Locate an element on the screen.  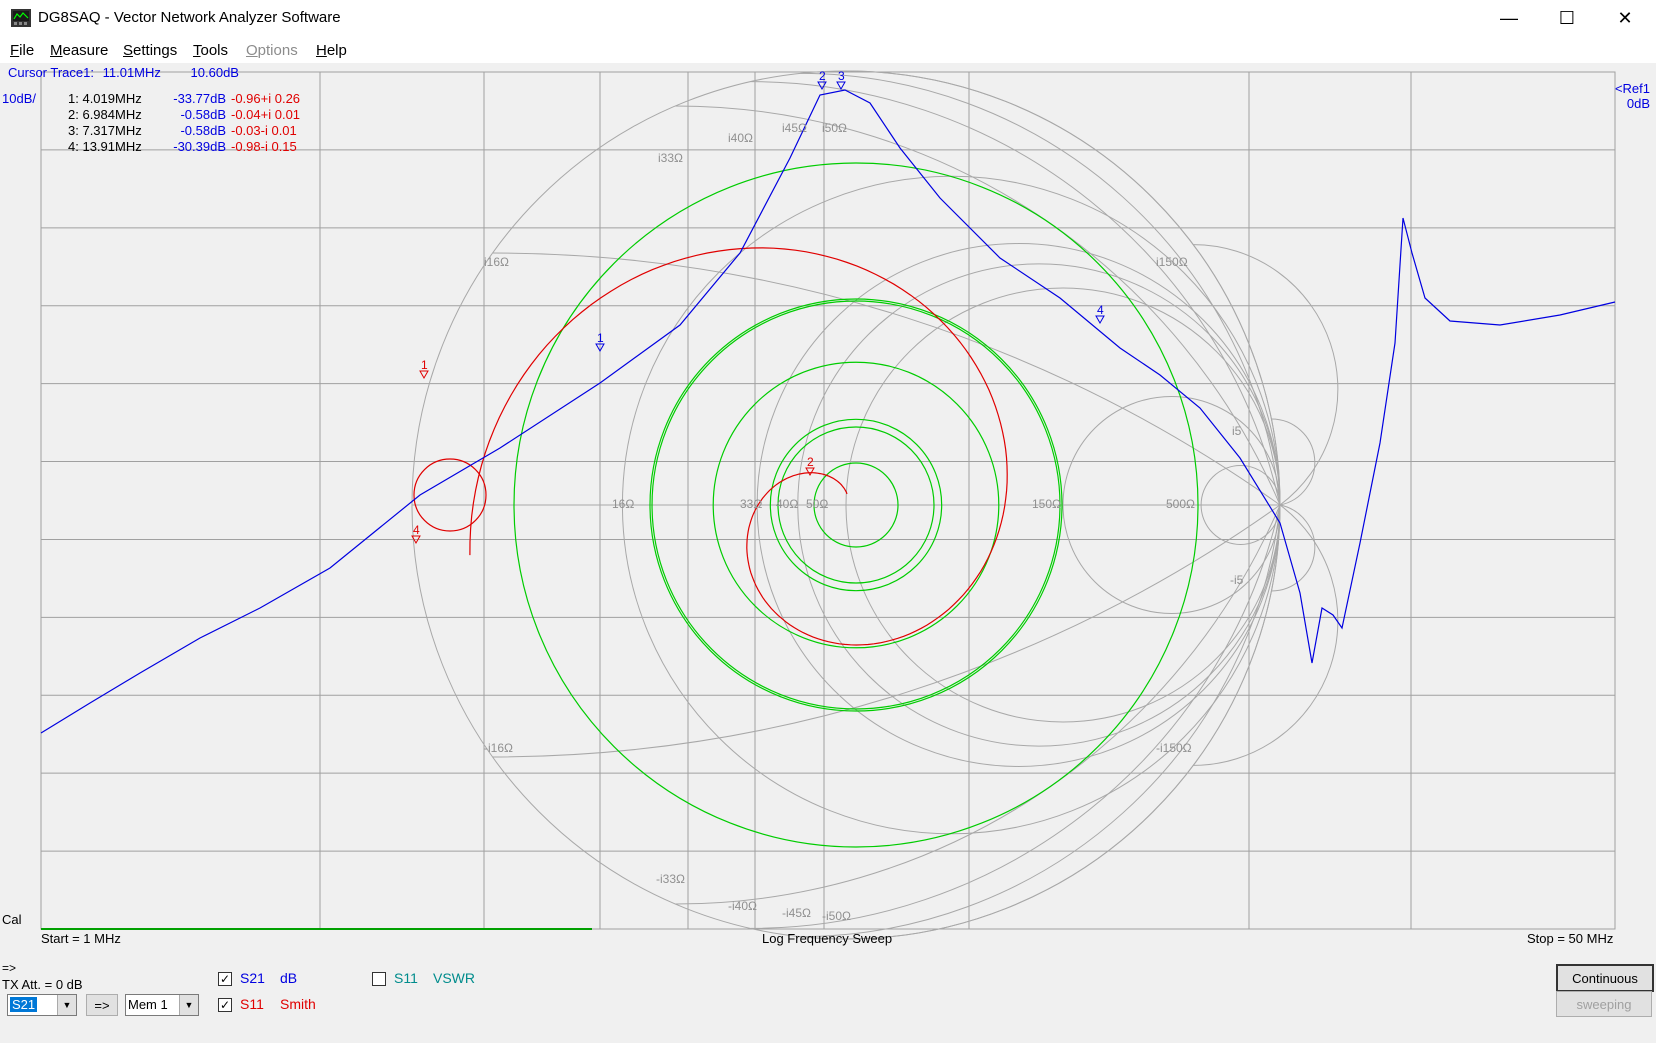
smith-label-x16n: -i16Ω is located at coordinates (498, 748).